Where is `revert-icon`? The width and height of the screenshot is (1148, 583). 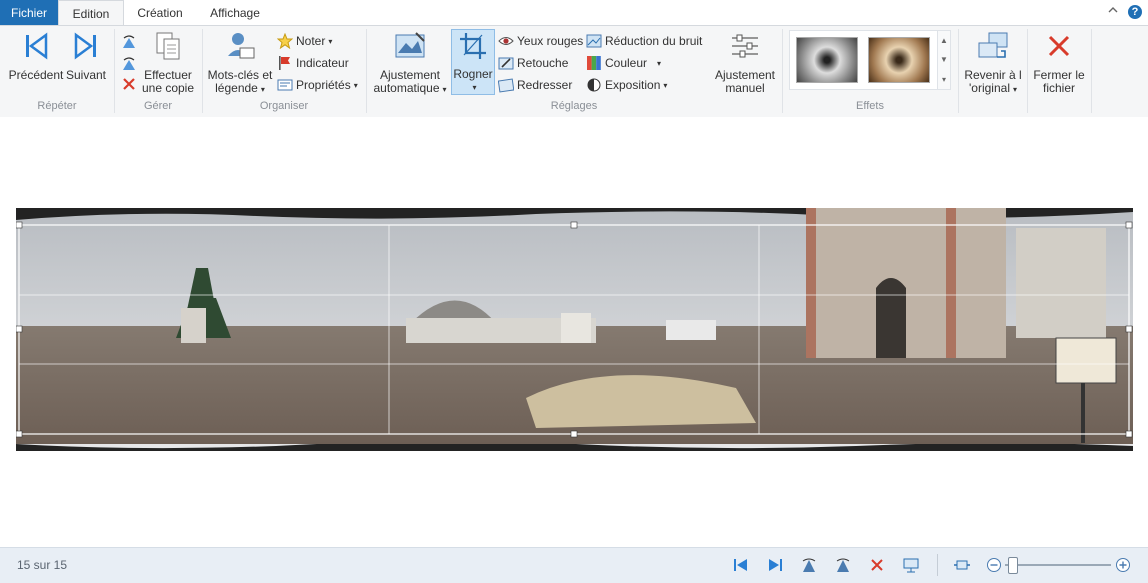 revert-icon is located at coordinates (993, 46).